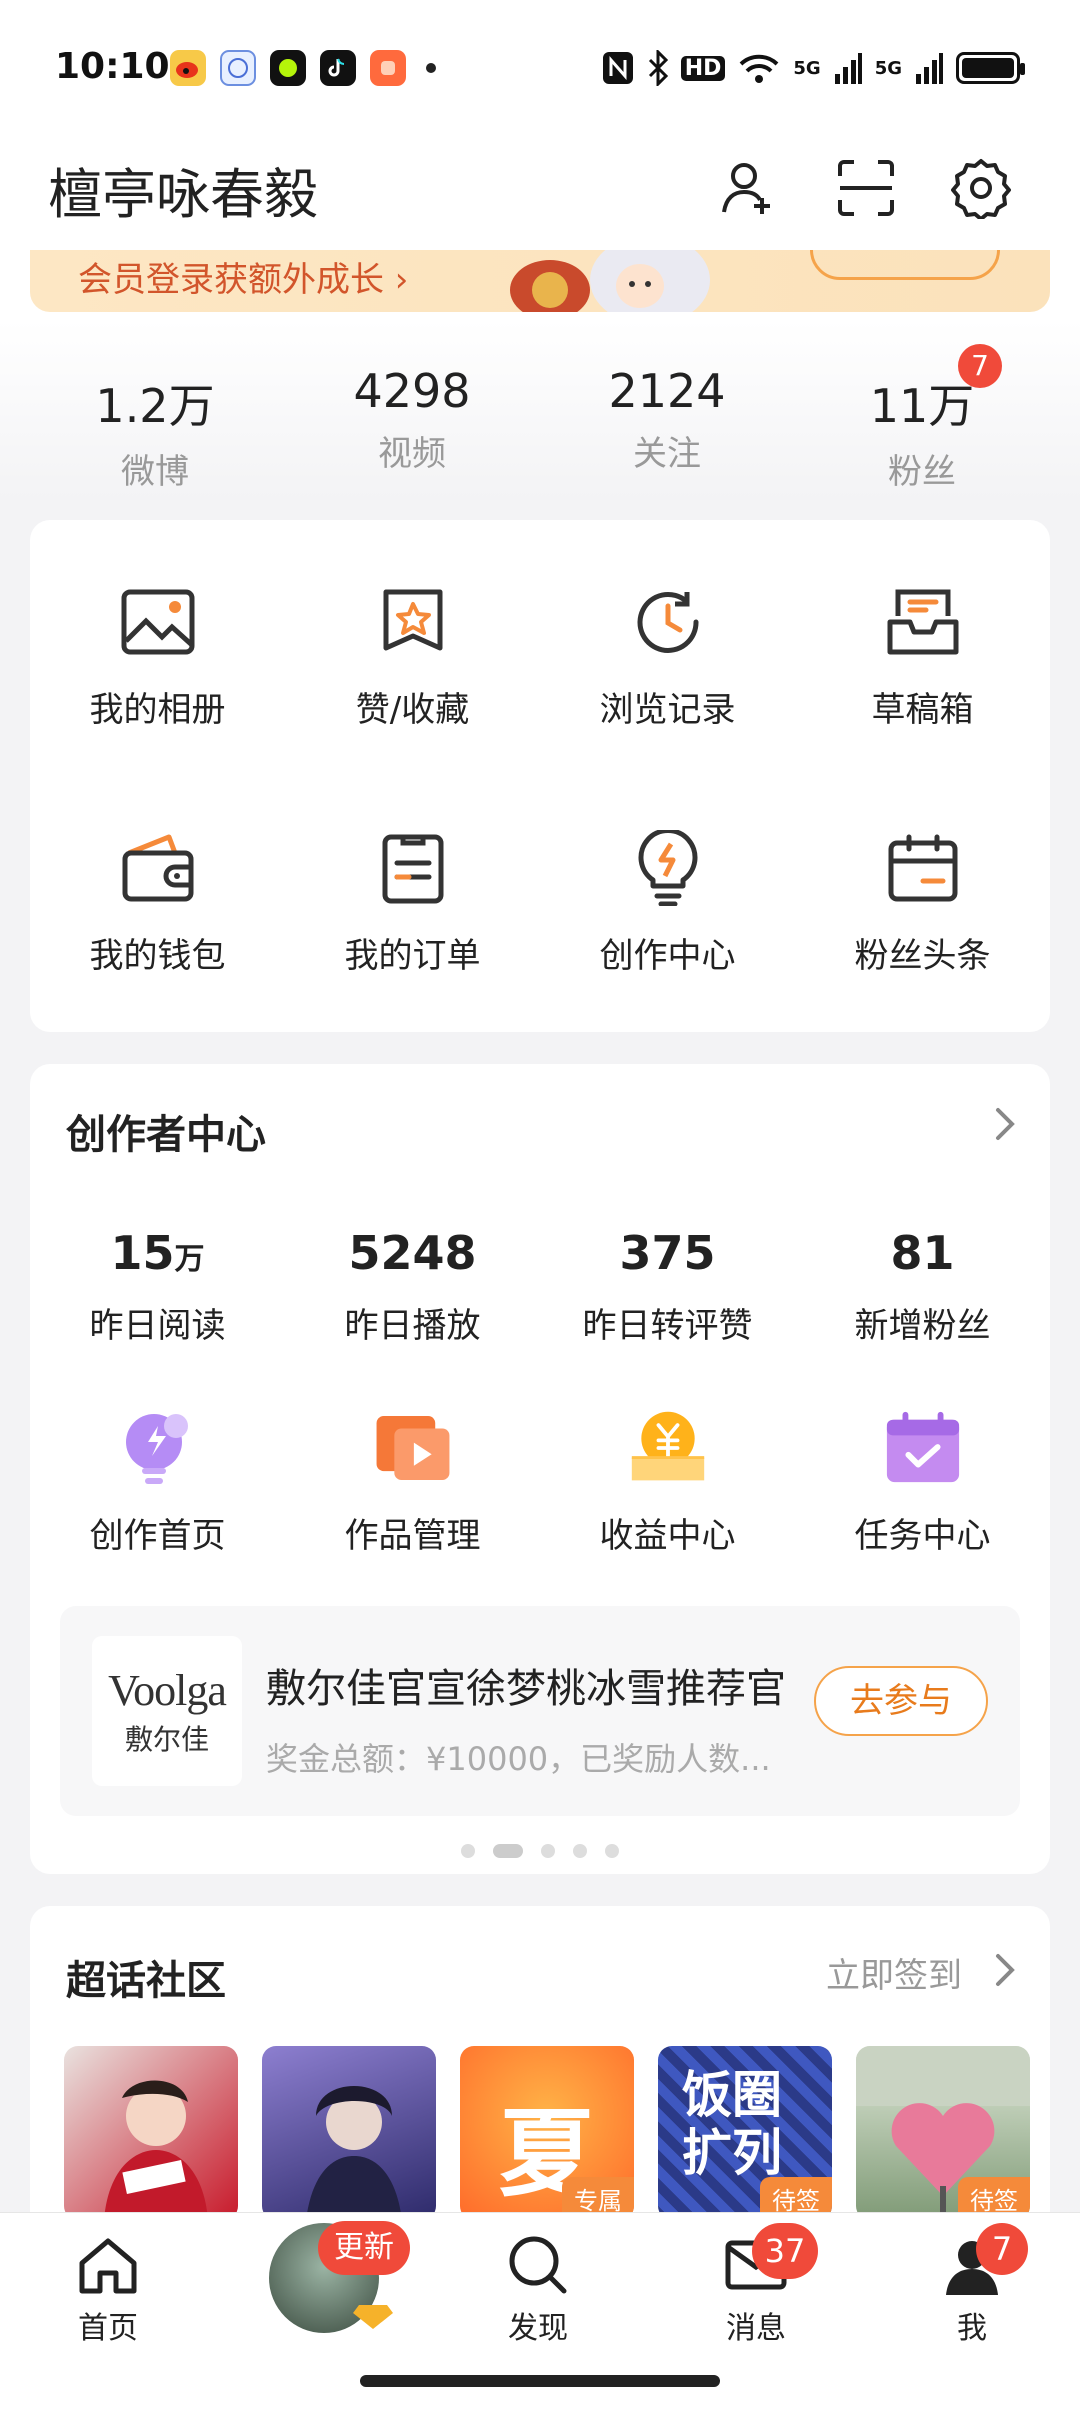  What do you see at coordinates (943, 2133) in the screenshot?
I see `super-topic-item: 待签` at bounding box center [943, 2133].